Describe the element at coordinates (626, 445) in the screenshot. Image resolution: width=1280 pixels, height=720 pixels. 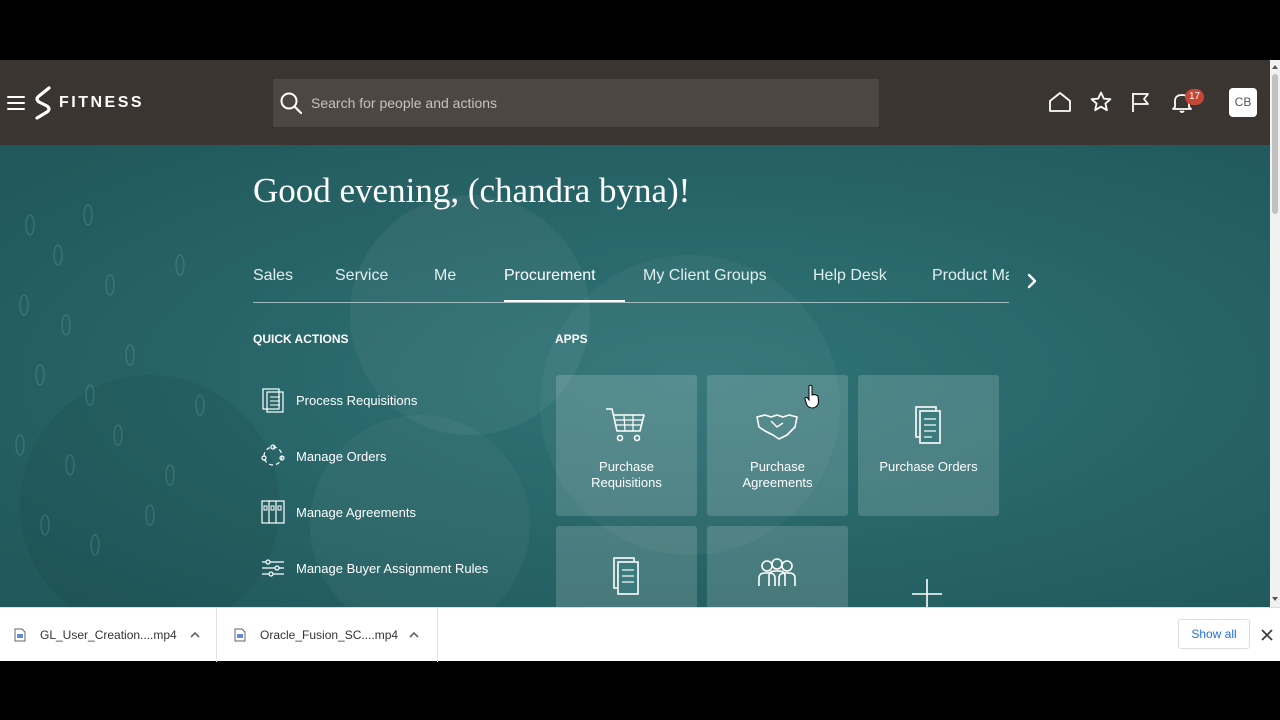
I see `app-tile-purchase-requisitions: Purchase Requisitions` at that location.